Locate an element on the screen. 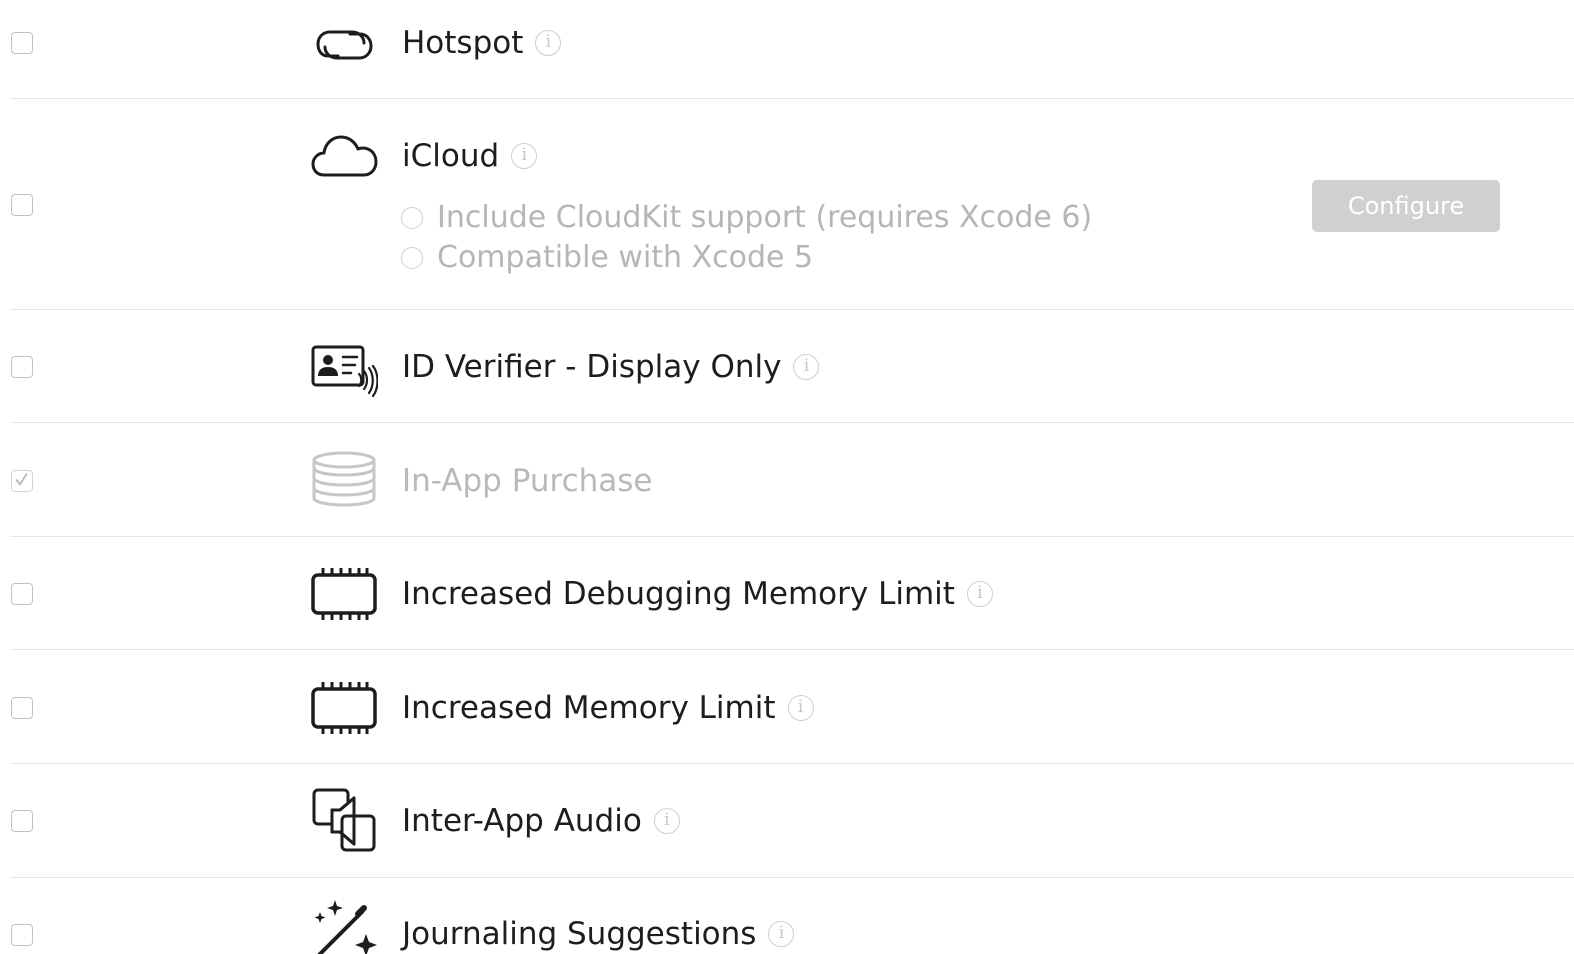  checkmark-icon is located at coordinates (21, 479).